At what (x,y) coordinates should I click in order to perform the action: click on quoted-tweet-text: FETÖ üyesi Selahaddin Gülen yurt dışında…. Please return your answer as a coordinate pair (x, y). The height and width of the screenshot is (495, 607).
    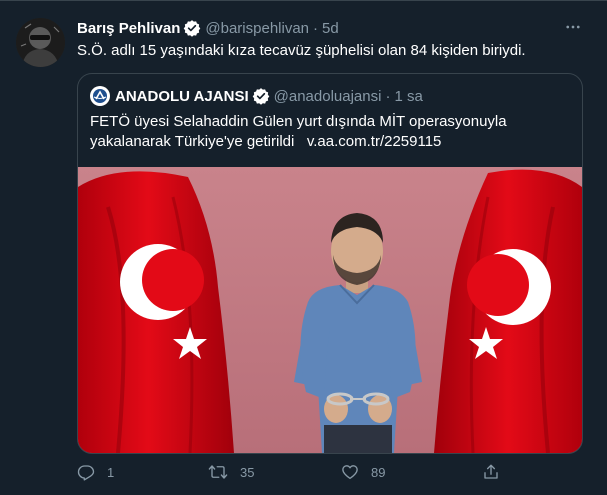
    Looking at the image, I should click on (330, 132).